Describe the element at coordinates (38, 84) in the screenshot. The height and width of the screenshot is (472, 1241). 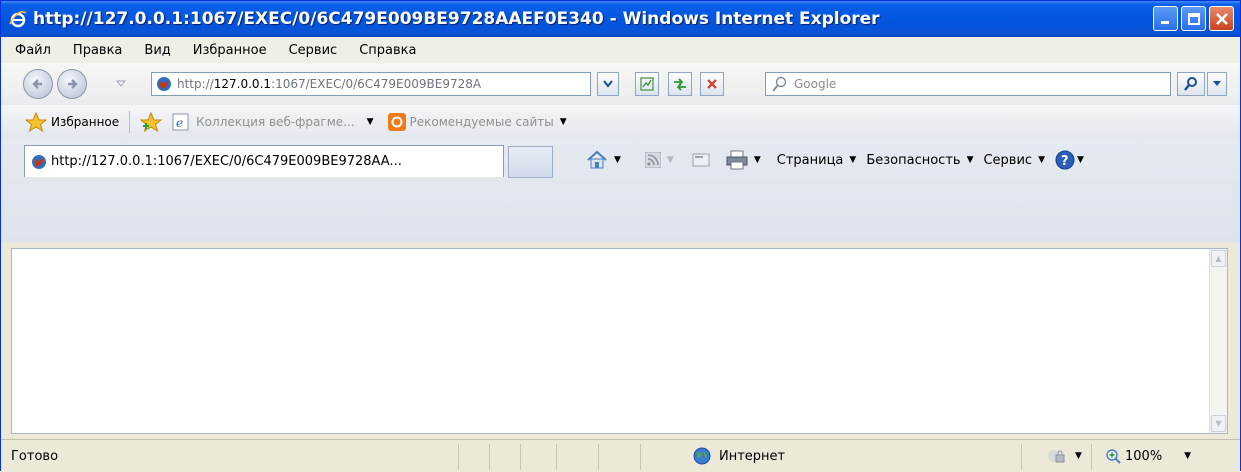
I see `back-button` at that location.